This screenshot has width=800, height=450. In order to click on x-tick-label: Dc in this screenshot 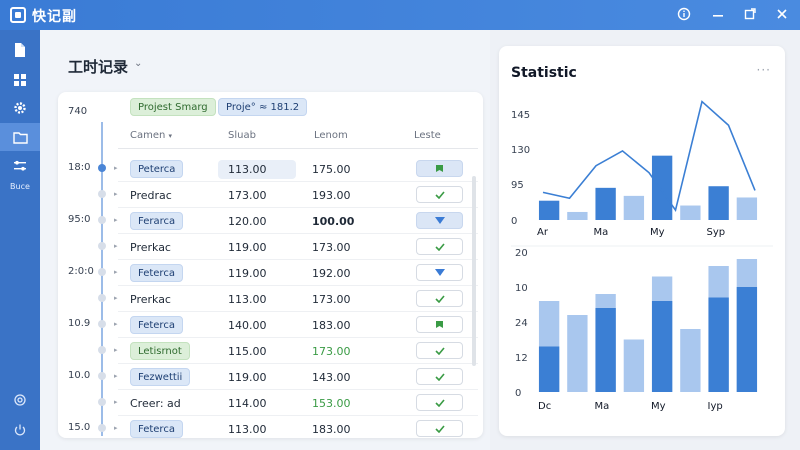, I will do `click(544, 406)`.